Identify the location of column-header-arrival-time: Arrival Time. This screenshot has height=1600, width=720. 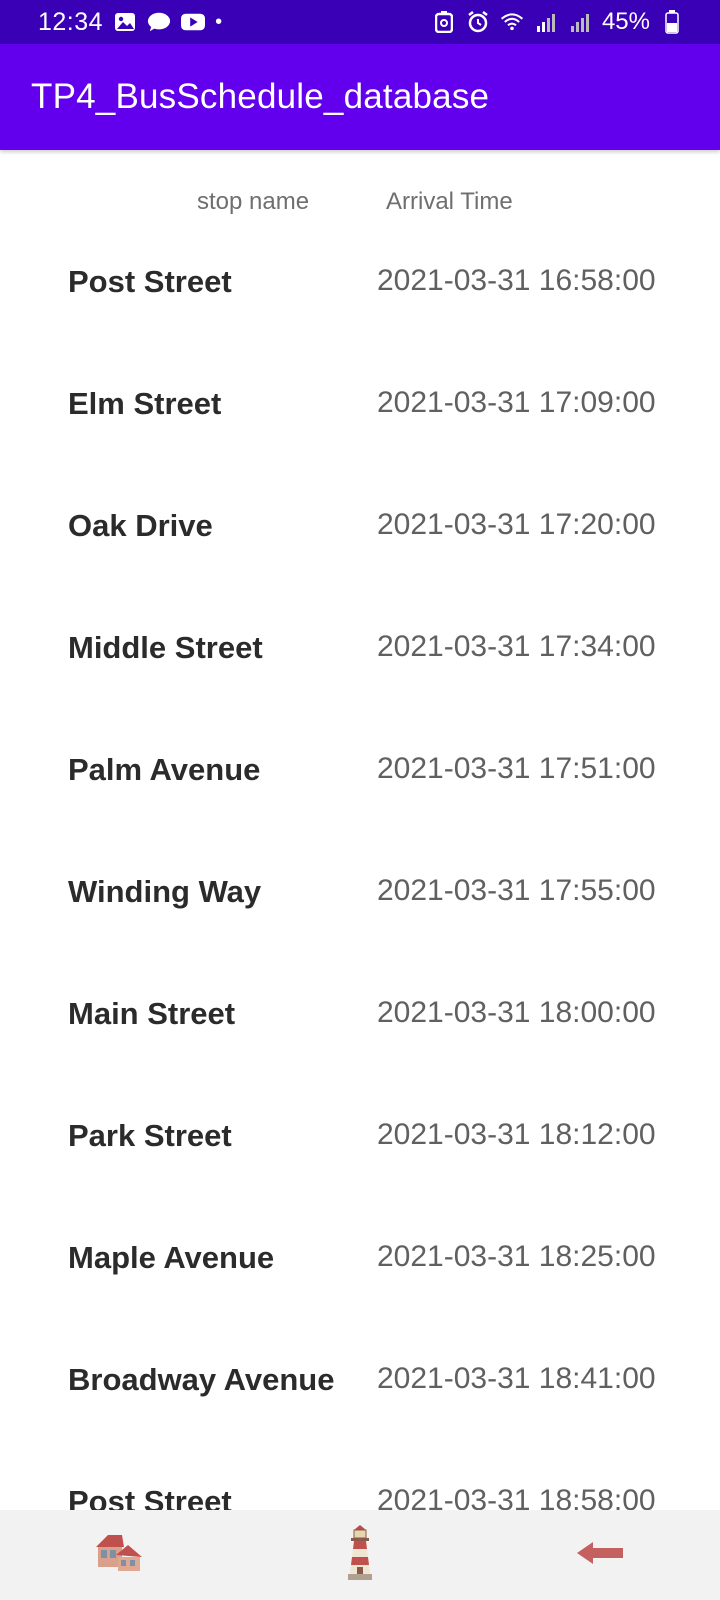
(449, 201).